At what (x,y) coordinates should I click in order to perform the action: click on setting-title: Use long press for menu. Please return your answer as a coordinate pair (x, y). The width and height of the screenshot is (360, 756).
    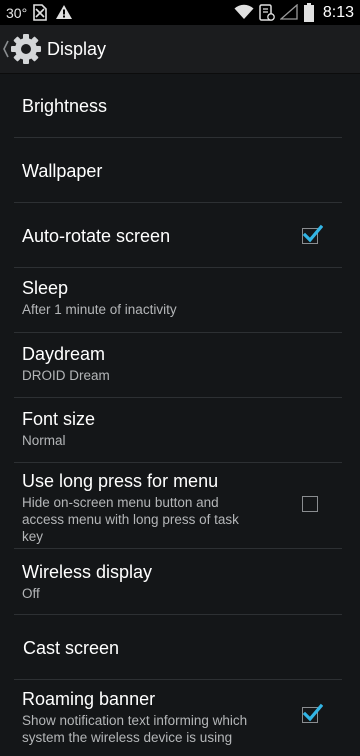
    Looking at the image, I should click on (120, 481).